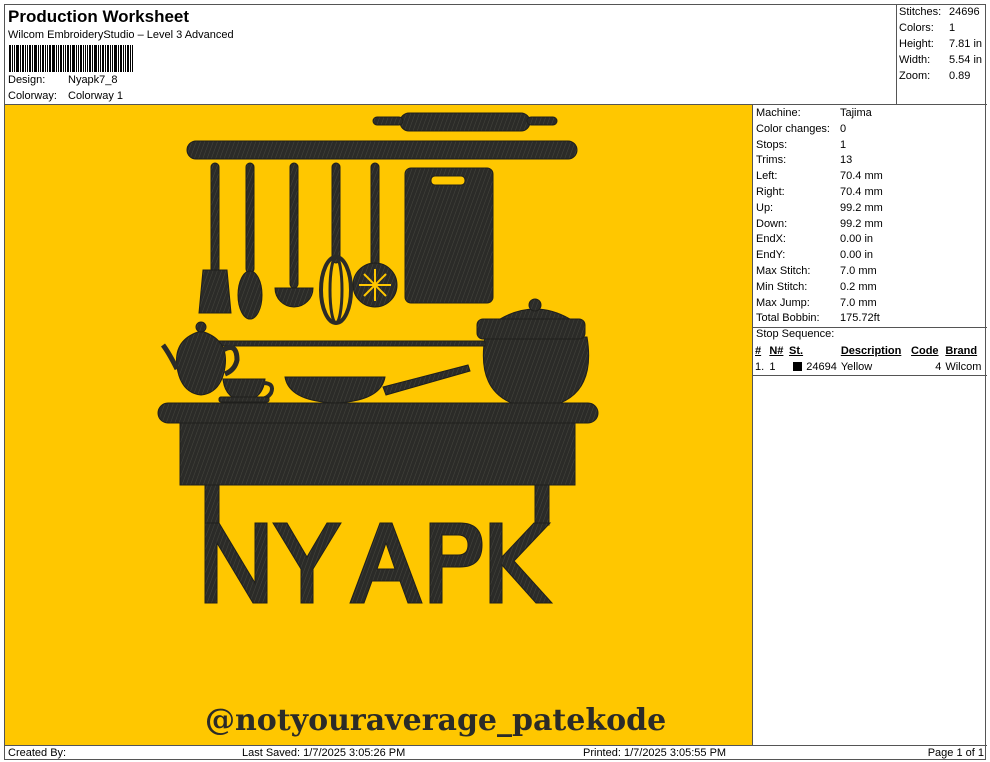 The image size is (990, 762). Describe the element at coordinates (856, 113) in the screenshot. I see `info-value: Tajima` at that location.